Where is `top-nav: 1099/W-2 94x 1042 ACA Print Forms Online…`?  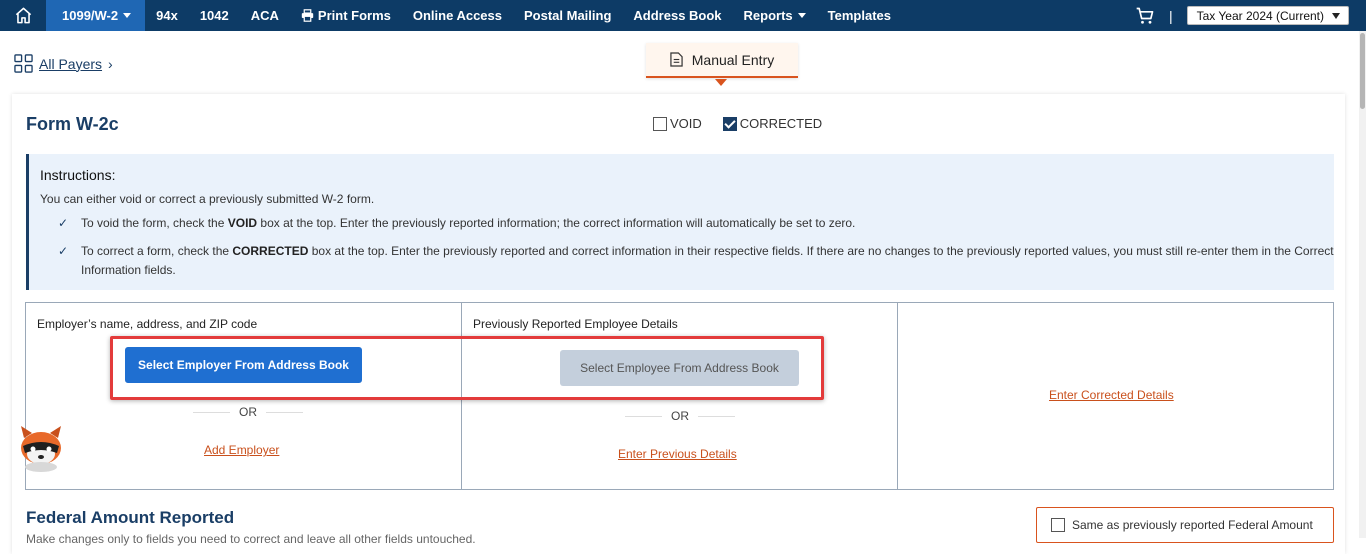
top-nav: 1099/W-2 94x 1042 ACA Print Forms Online… is located at coordinates (683, 15).